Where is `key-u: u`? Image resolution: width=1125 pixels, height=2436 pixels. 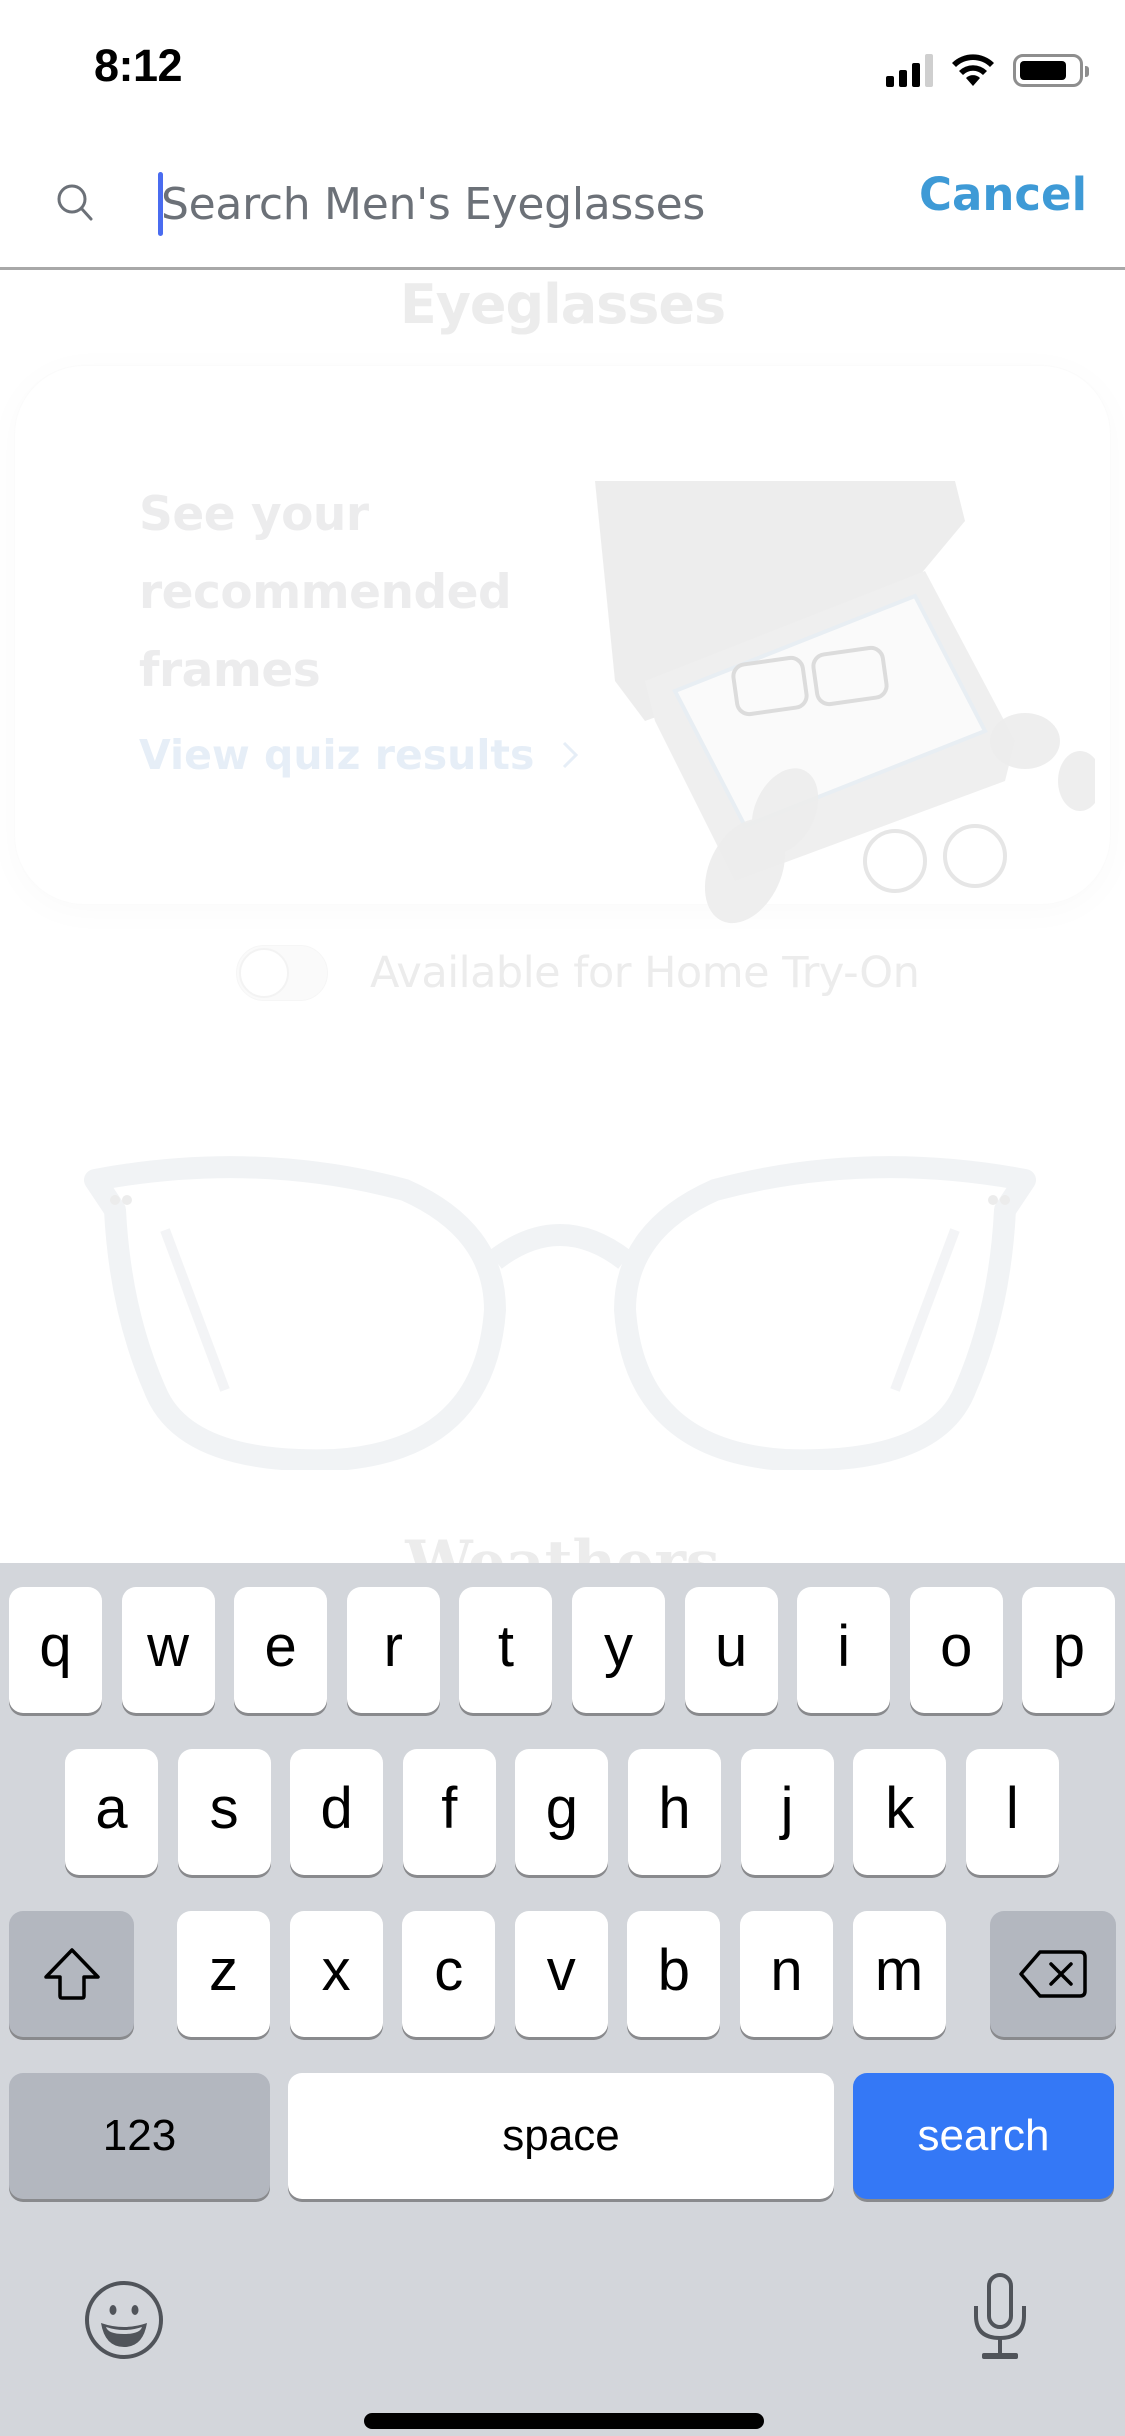 key-u: u is located at coordinates (731, 1650).